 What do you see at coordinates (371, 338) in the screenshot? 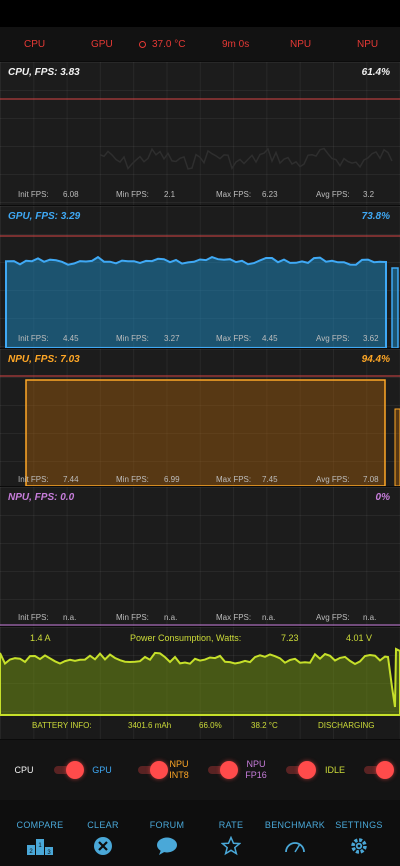
I see `avg-fps-value: 3.62` at bounding box center [371, 338].